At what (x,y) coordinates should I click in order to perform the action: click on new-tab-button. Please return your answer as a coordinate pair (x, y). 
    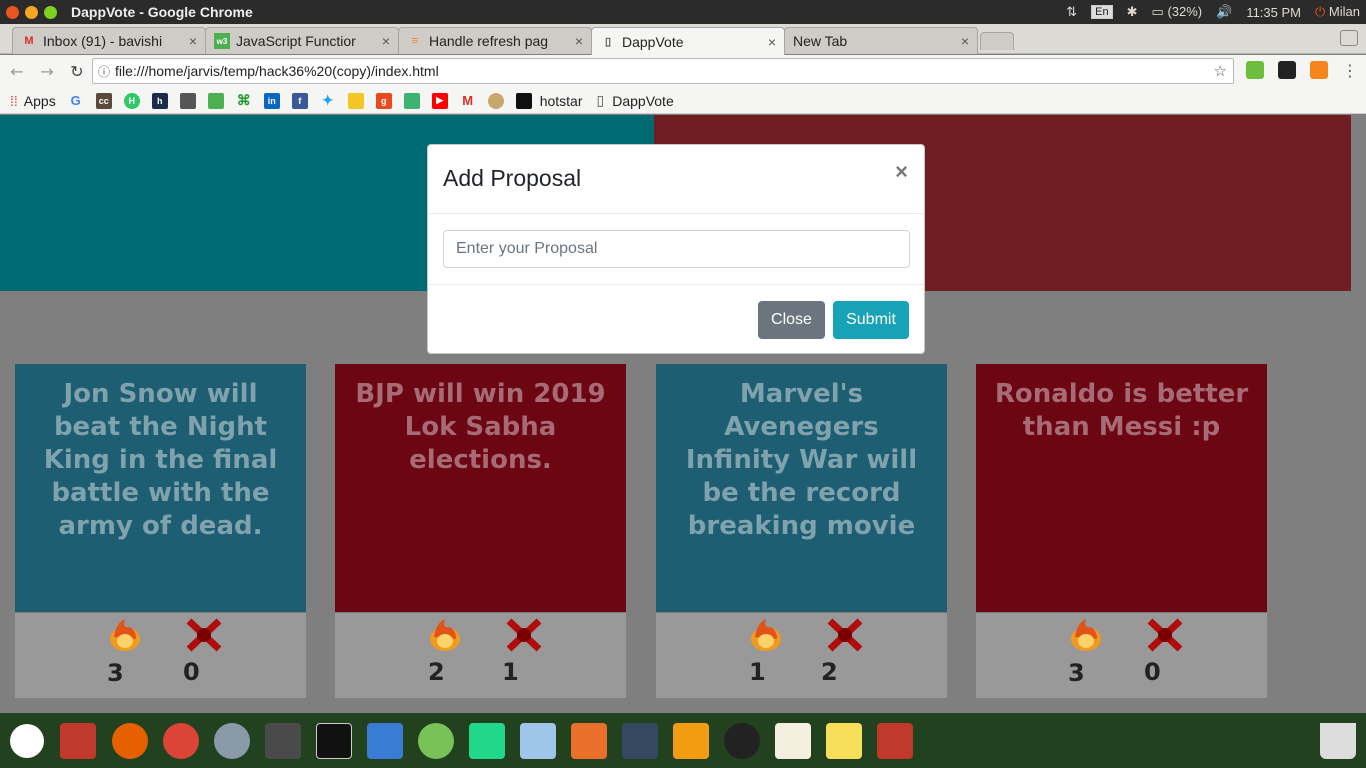
    Looking at the image, I should click on (997, 41).